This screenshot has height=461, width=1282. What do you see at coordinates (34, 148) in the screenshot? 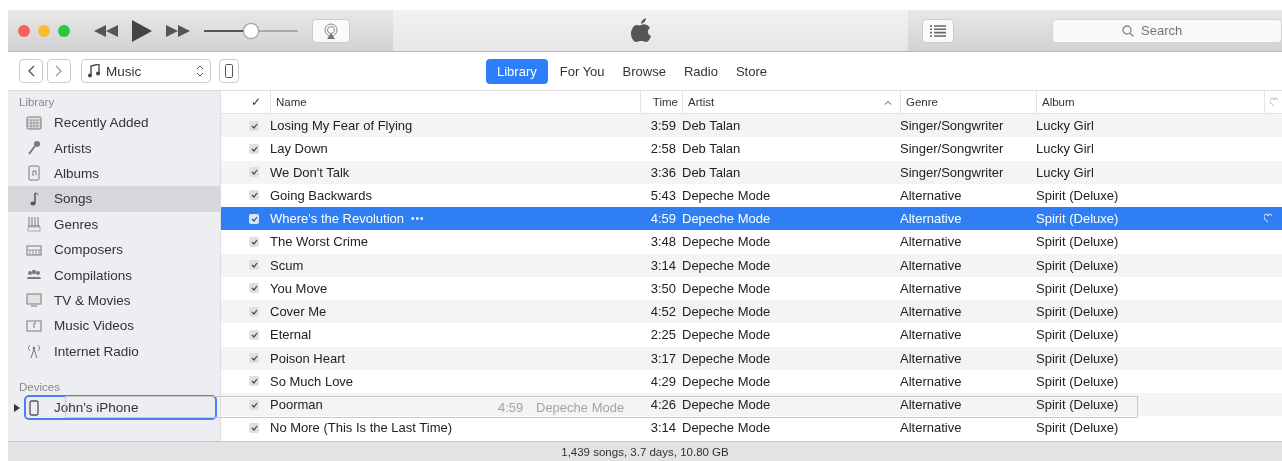
I see `mic-icon` at bounding box center [34, 148].